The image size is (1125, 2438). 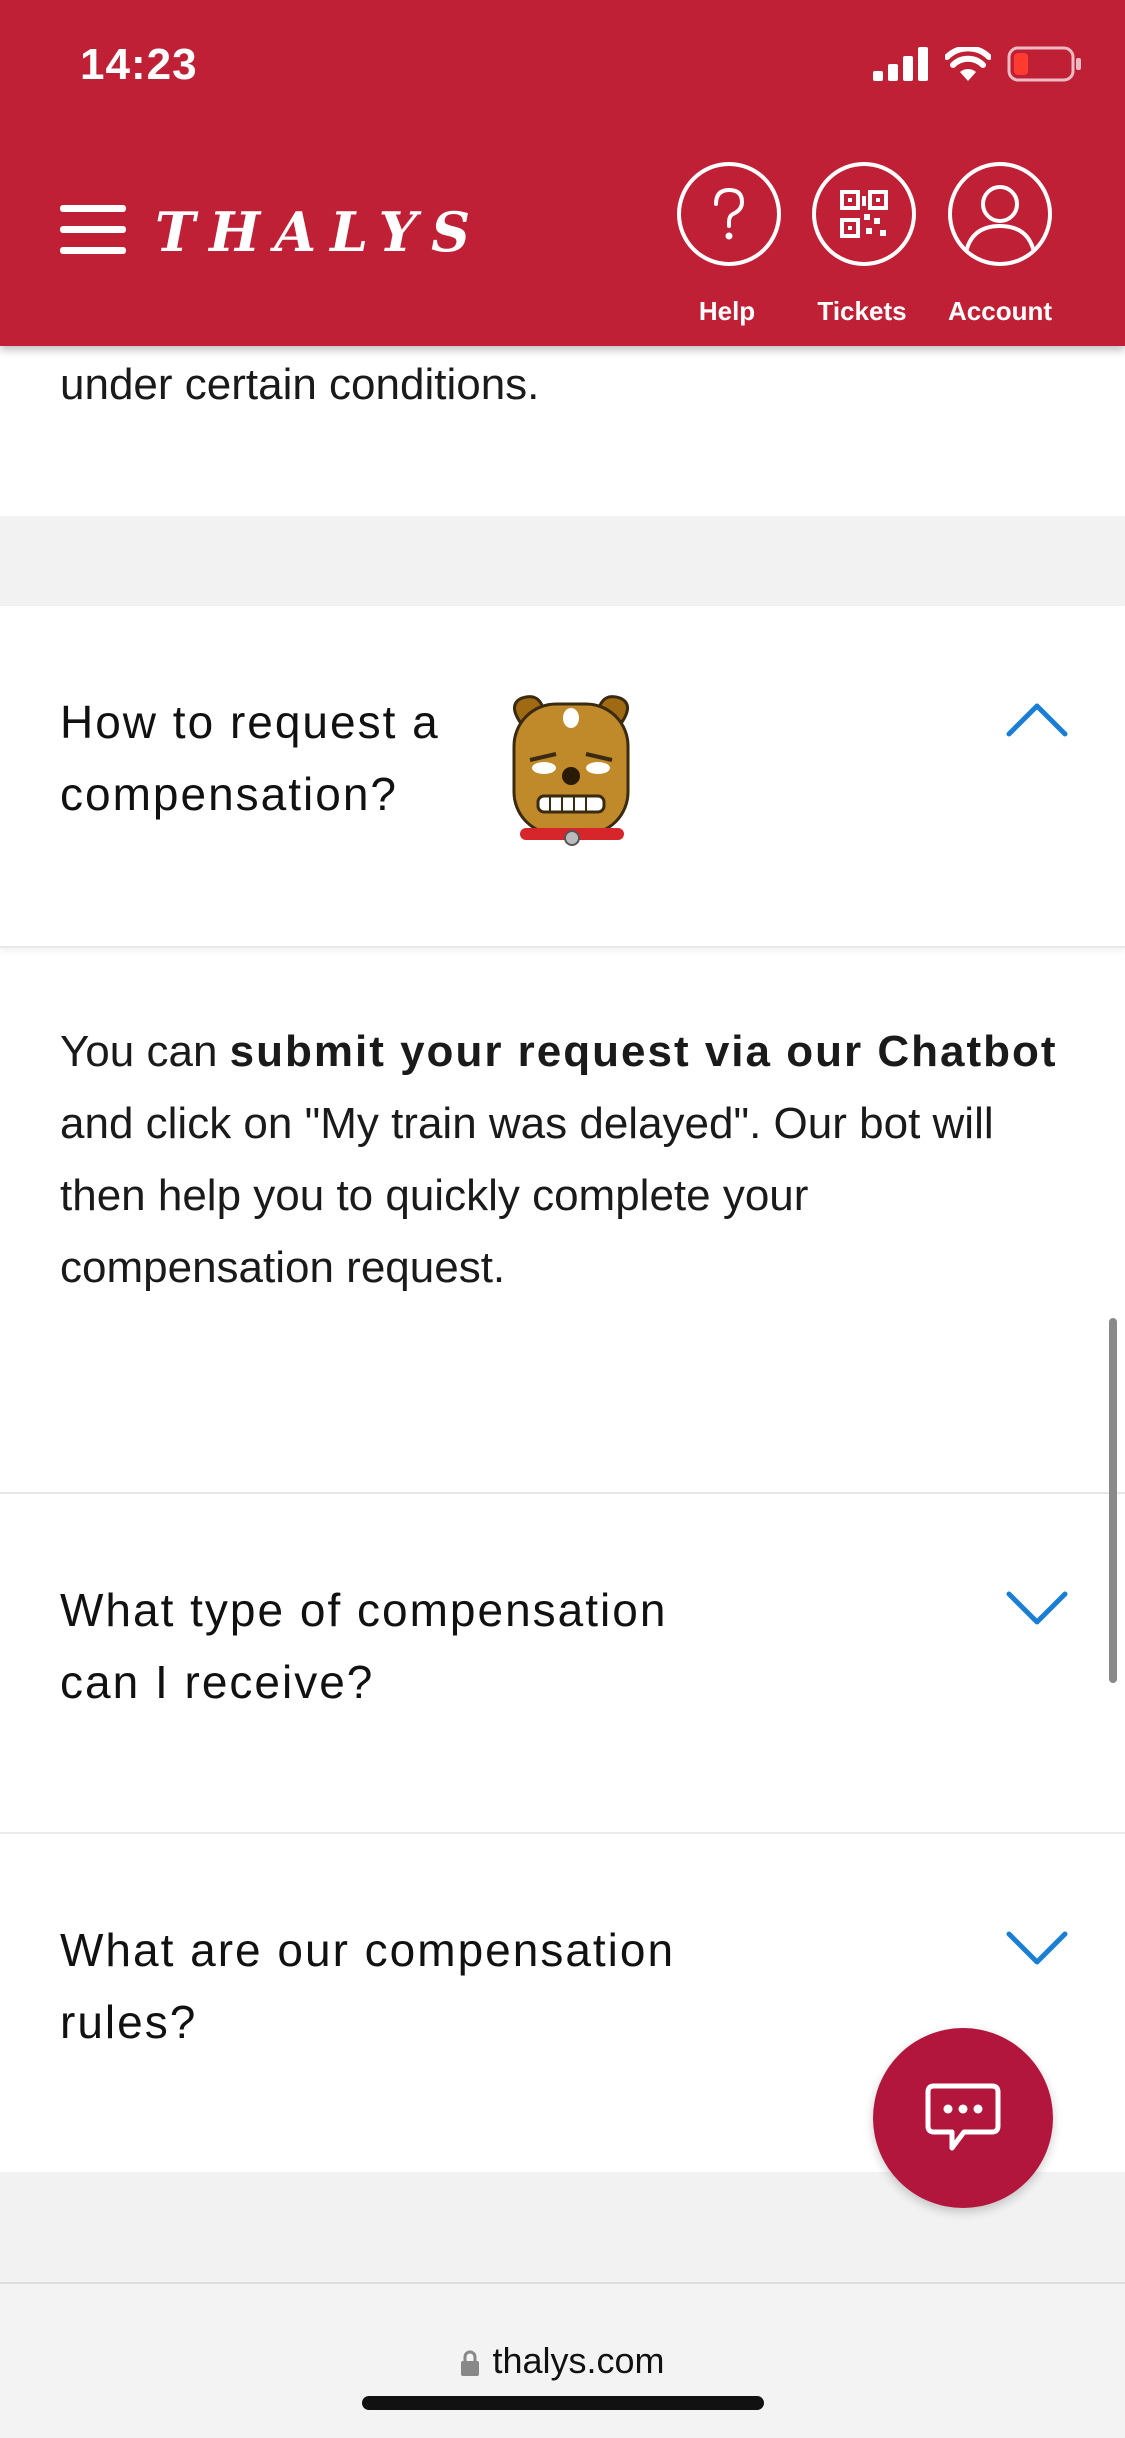 I want to click on menu-icon, so click(x=93, y=230).